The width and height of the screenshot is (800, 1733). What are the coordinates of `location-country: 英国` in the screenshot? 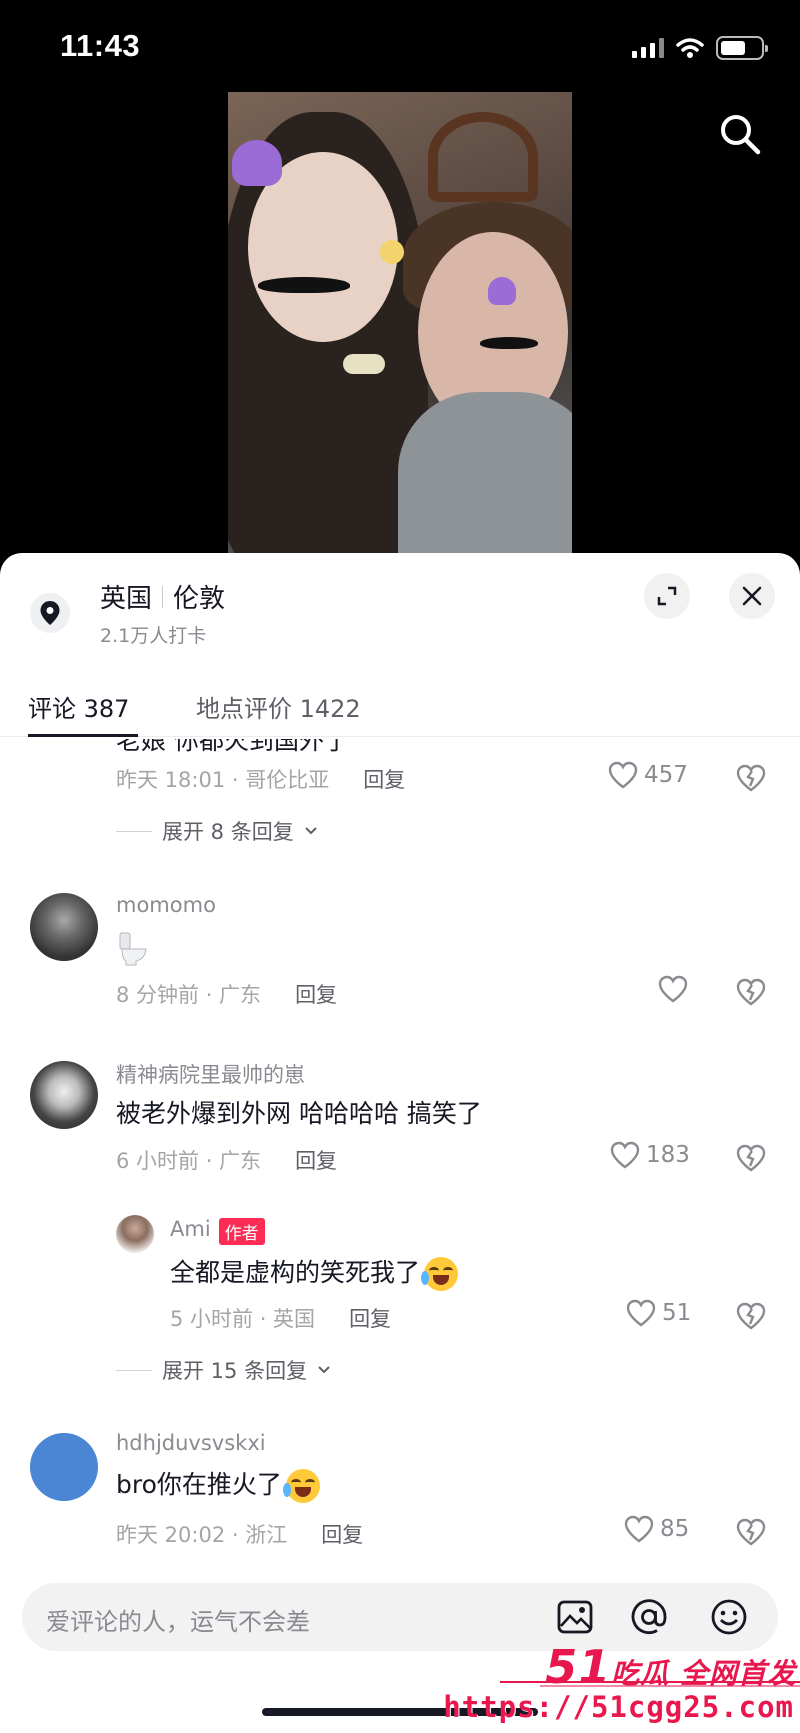 It's located at (126, 599).